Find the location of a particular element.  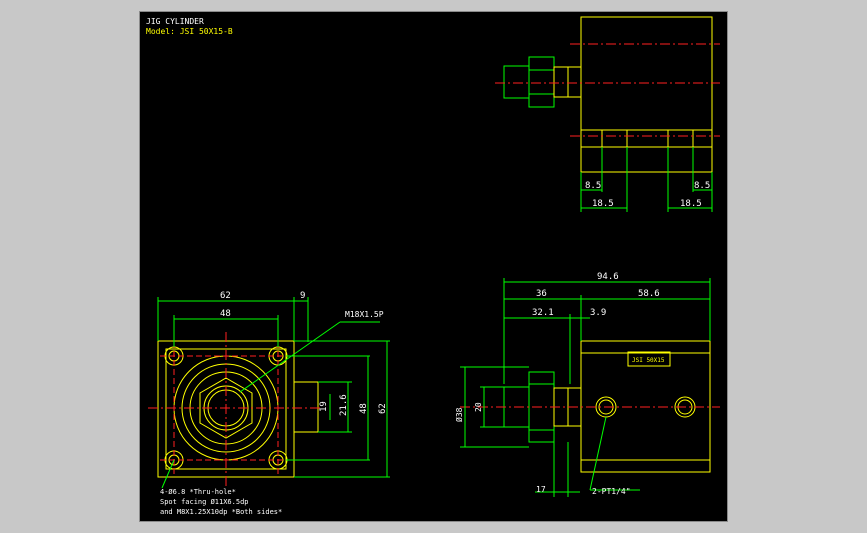

dim-94-6: 94.6 is located at coordinates (608, 277).